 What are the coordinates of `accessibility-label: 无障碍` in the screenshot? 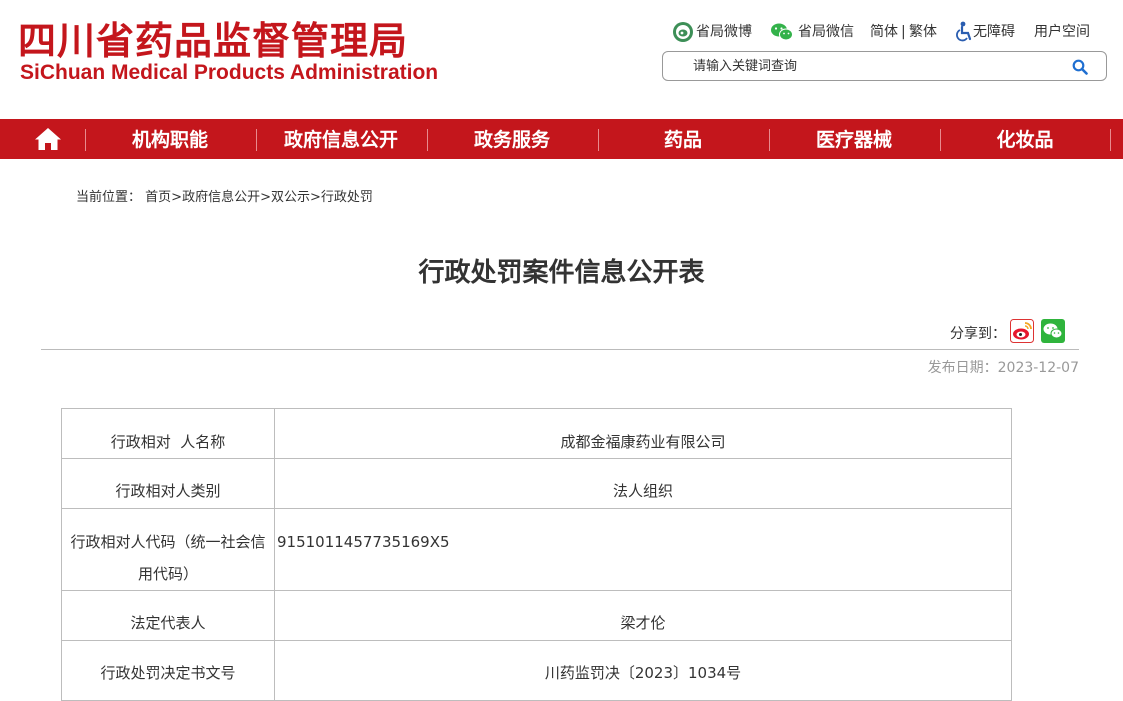 It's located at (994, 32).